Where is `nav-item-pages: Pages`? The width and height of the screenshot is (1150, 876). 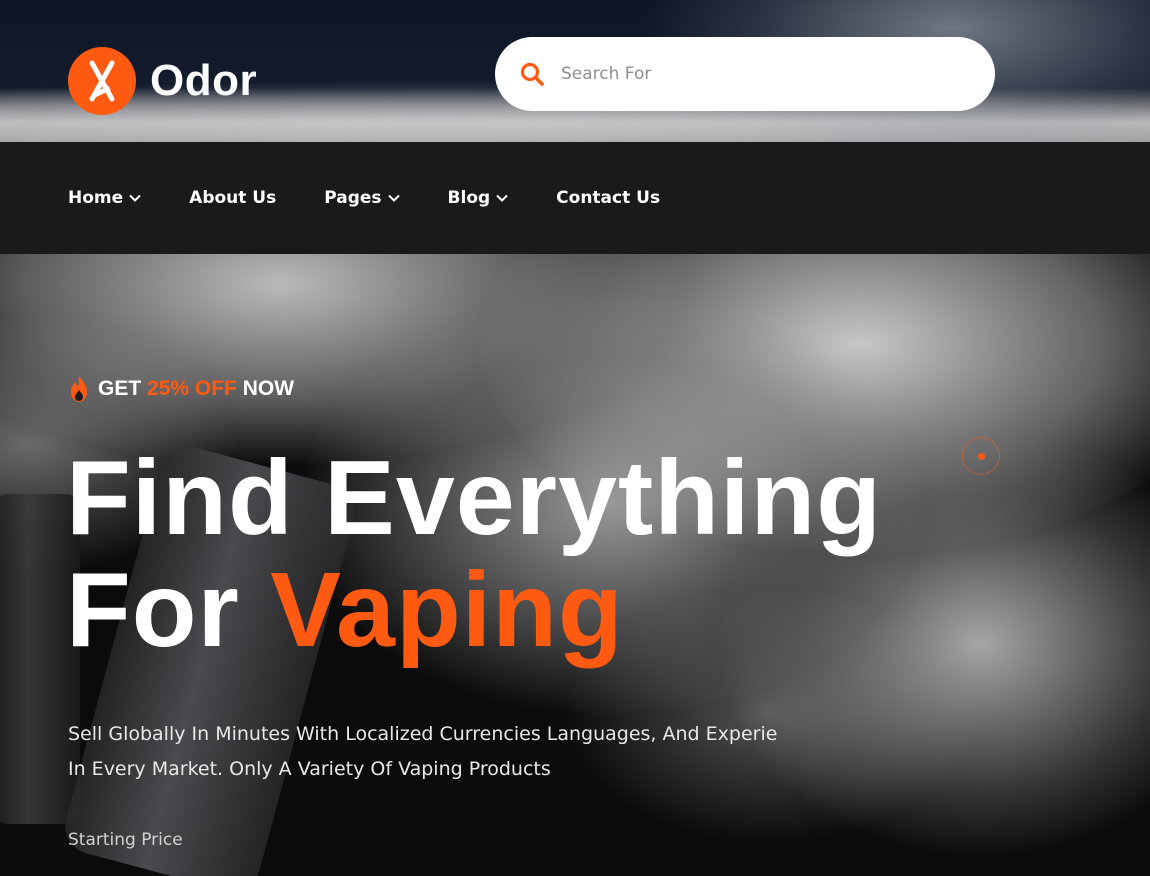 nav-item-pages: Pages is located at coordinates (362, 198).